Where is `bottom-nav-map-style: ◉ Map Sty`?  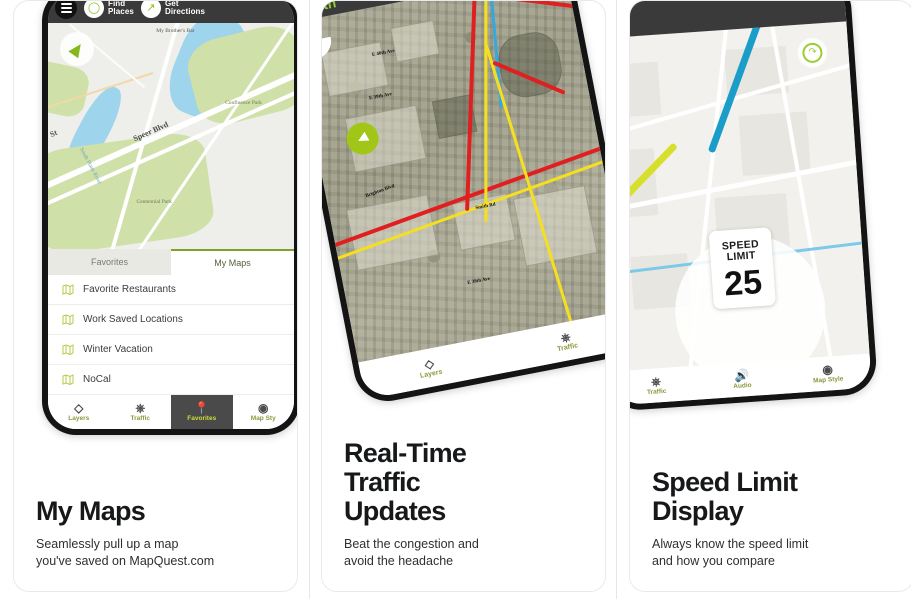
bottom-nav-map-style: ◉ Map Sty is located at coordinates (264, 412).